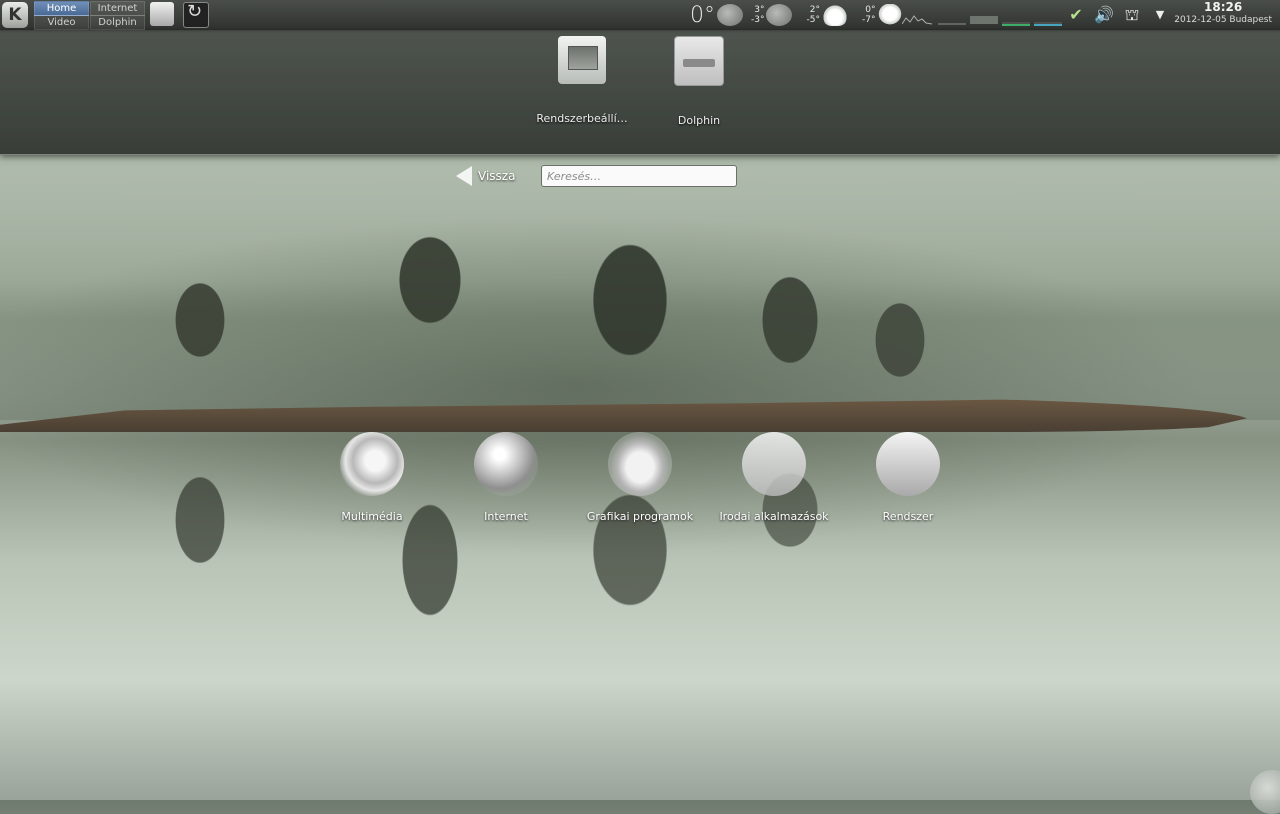 Image resolution: width=1280 pixels, height=814 pixels. Describe the element at coordinates (779, 15) in the screenshot. I see `moon-icon` at that location.